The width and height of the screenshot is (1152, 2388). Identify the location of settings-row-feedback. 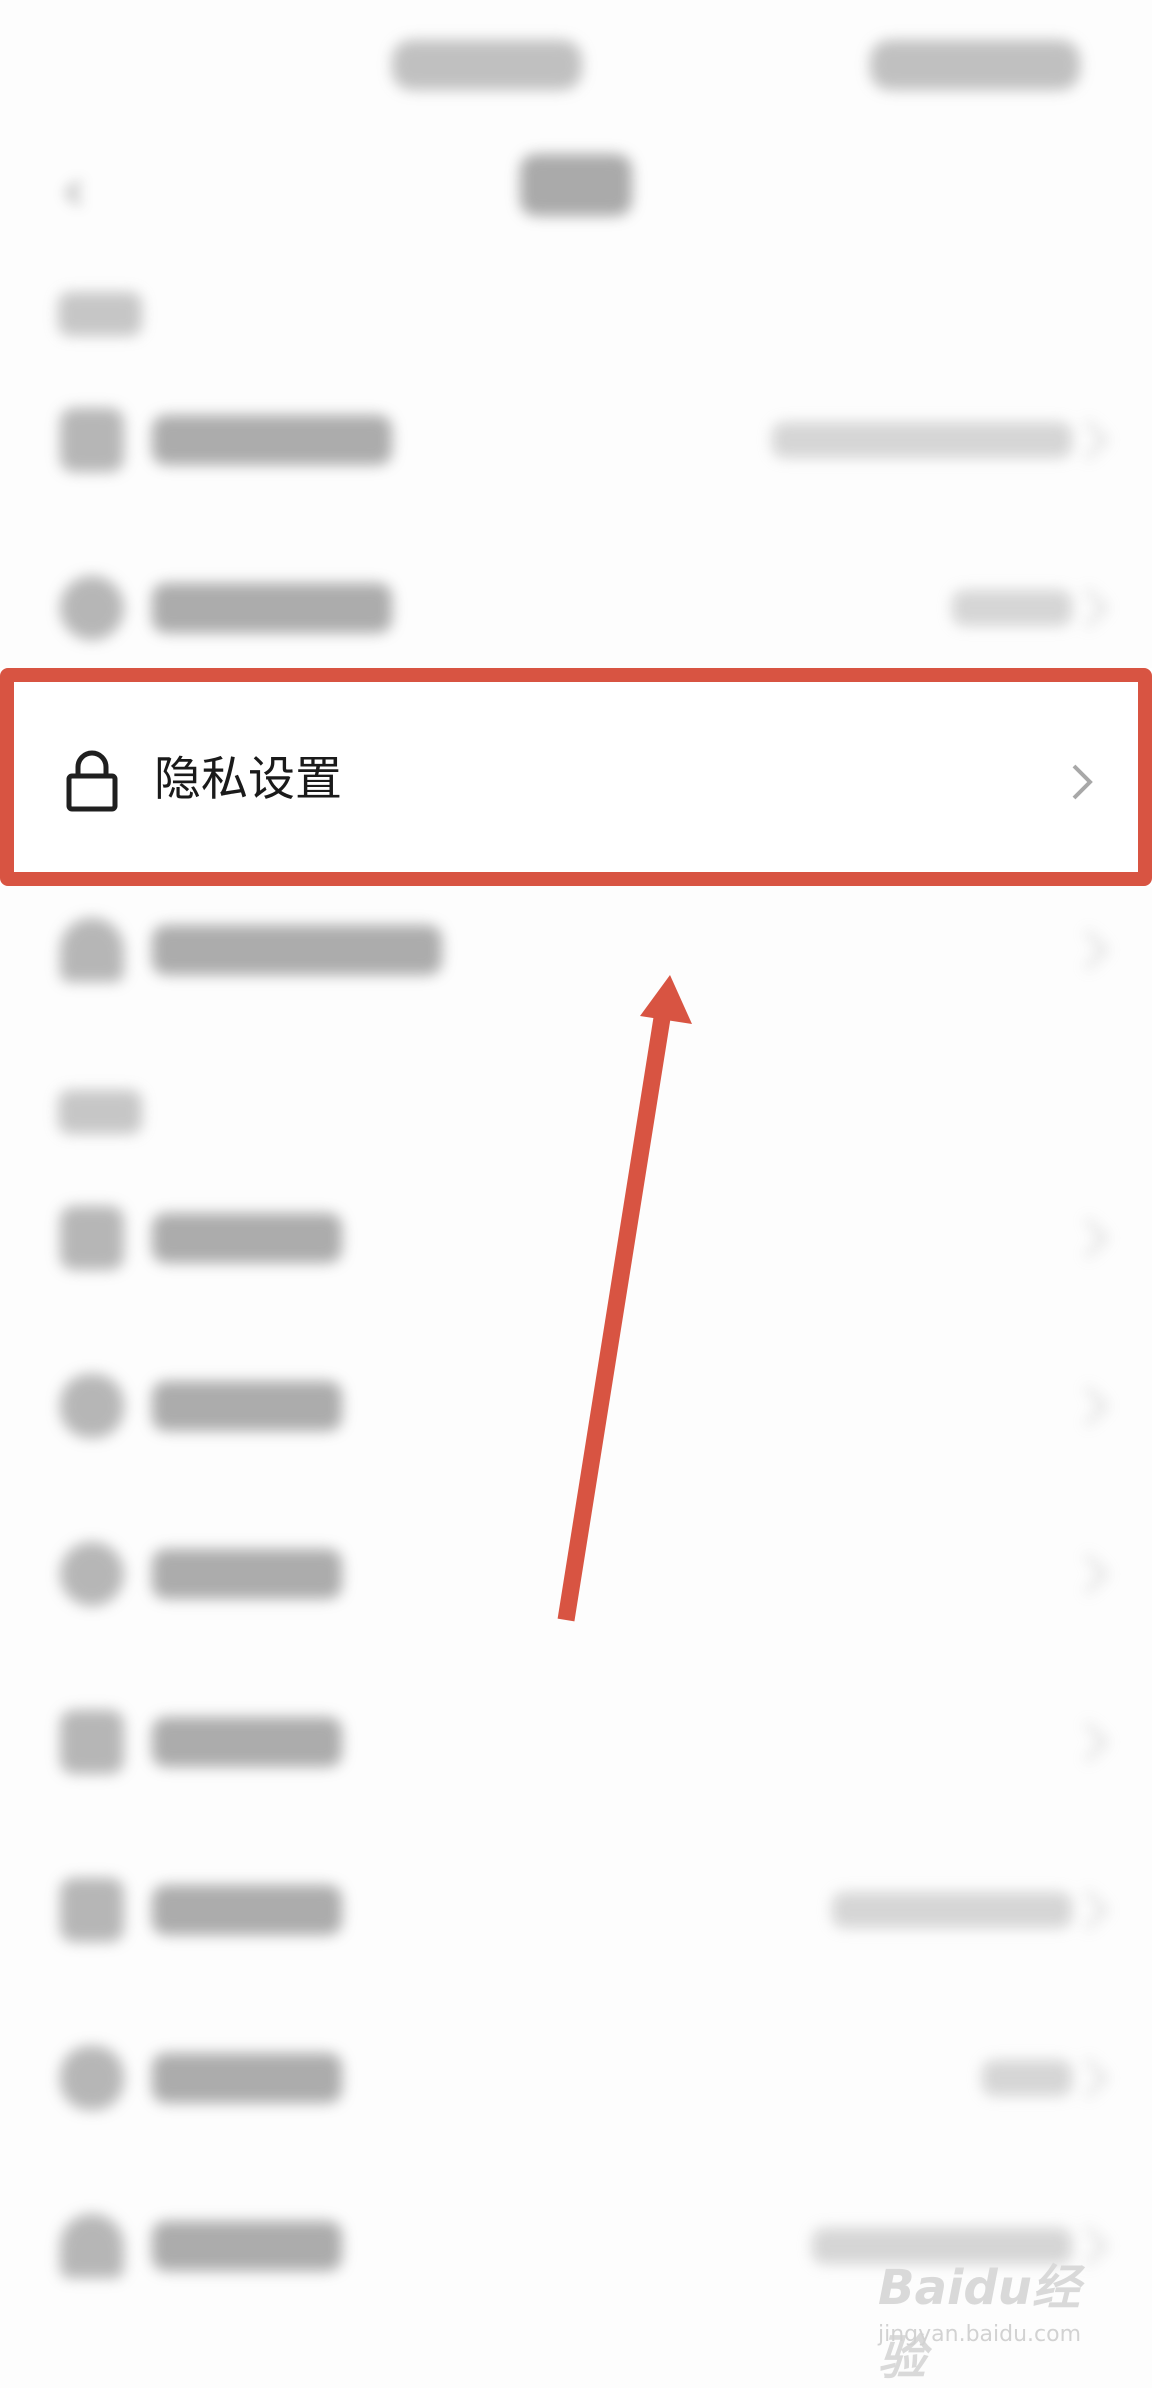
(576, 2078).